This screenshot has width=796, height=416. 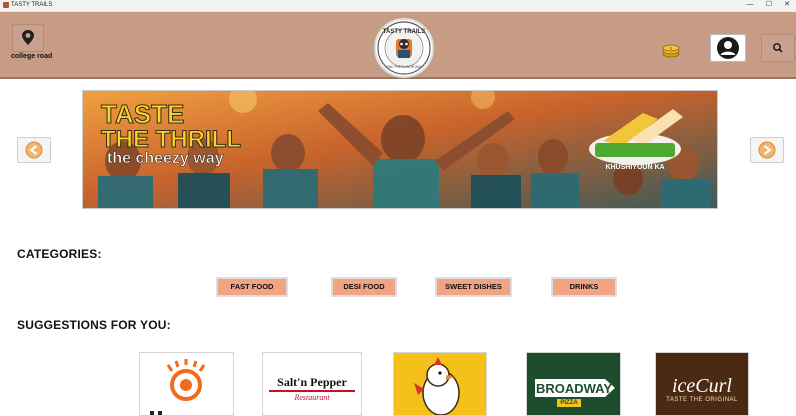 What do you see at coordinates (32, 5) in the screenshot?
I see `window-title: TASTY TRAILS` at bounding box center [32, 5].